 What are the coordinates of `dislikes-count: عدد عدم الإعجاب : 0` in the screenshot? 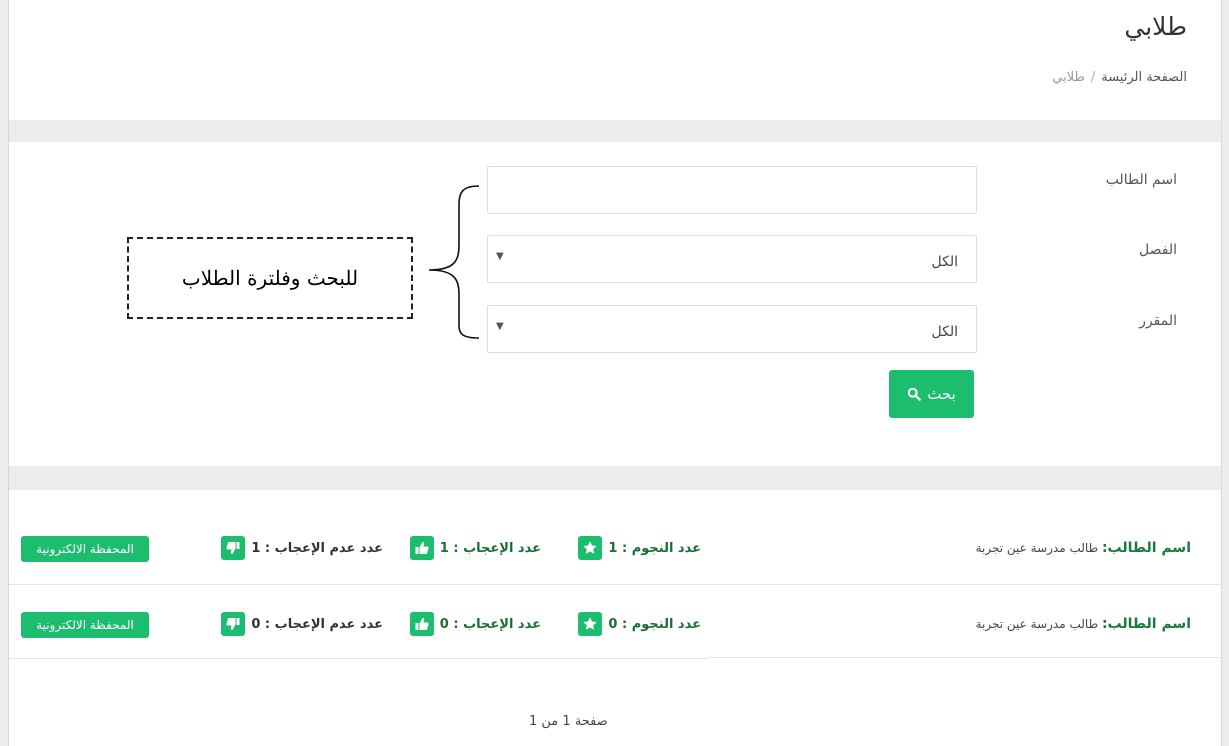 It's located at (302, 624).